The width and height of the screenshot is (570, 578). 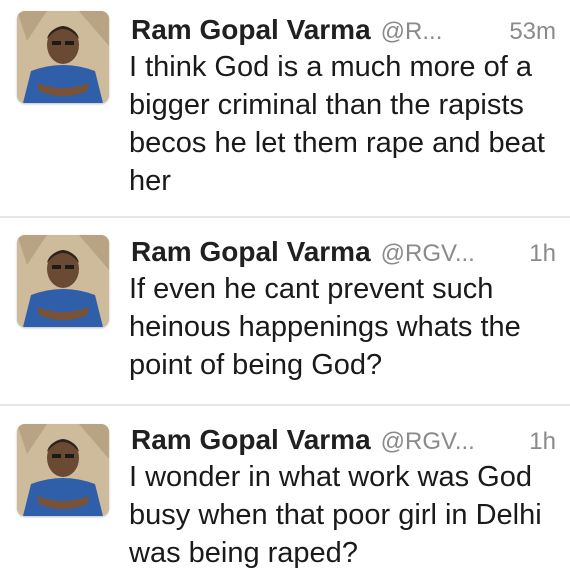 I want to click on timestamp: 53m, so click(x=532, y=32).